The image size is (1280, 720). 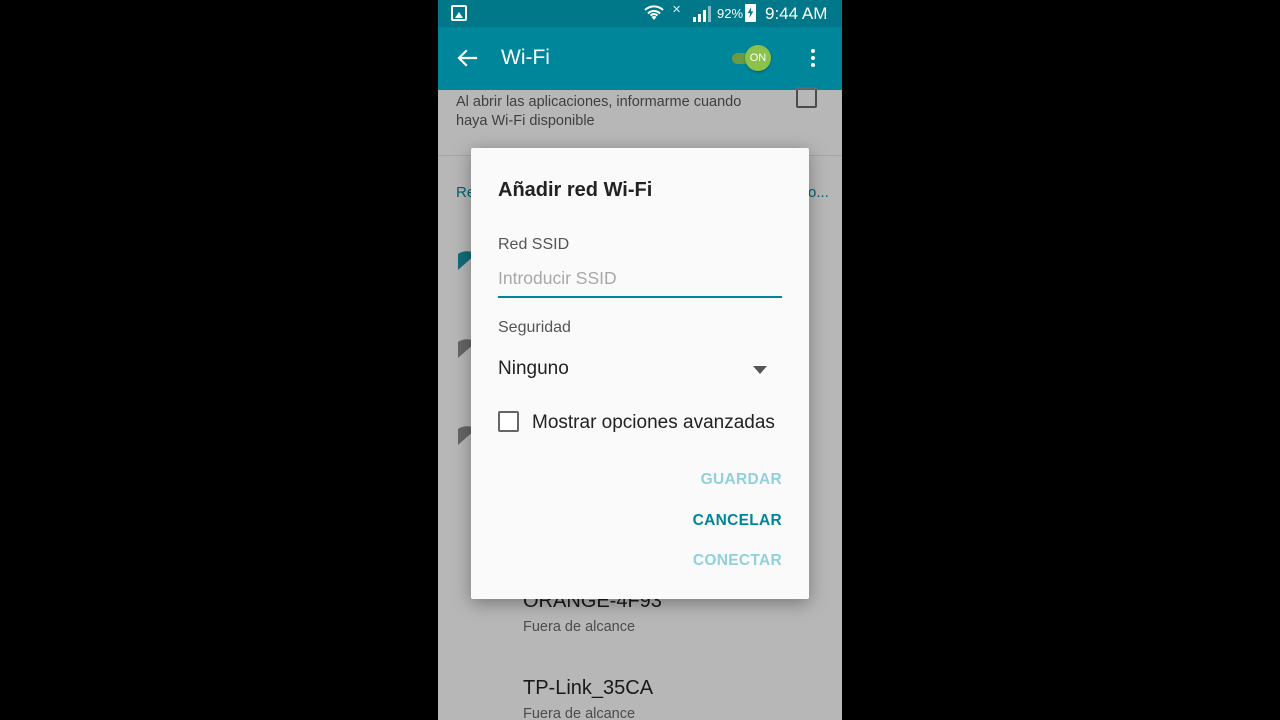 What do you see at coordinates (640, 370) in the screenshot?
I see `security-dropdown: Ninguno` at bounding box center [640, 370].